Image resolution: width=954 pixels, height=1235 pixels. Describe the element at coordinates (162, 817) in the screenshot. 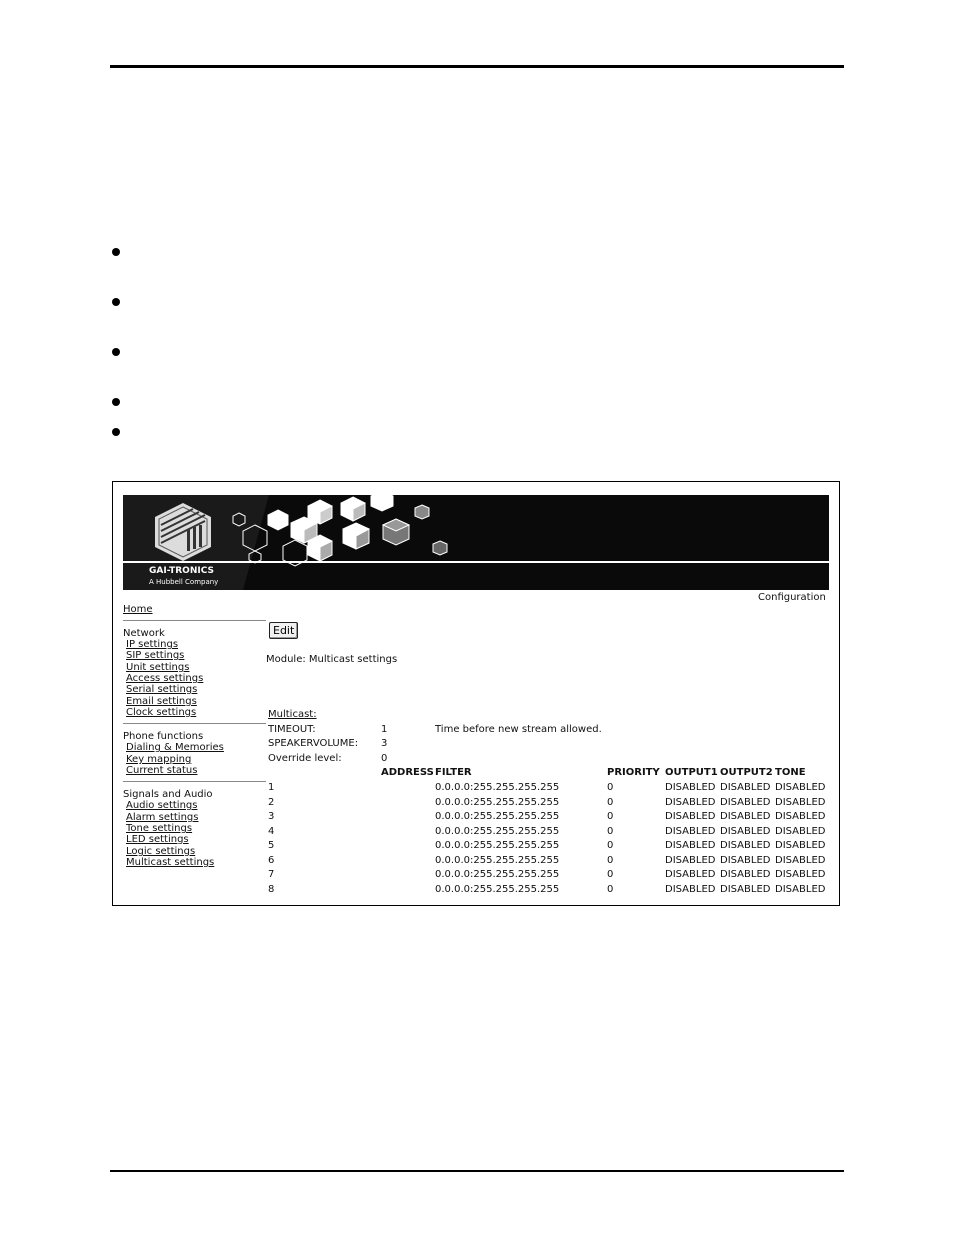

I see `sidebar-link-alarm-settings: Alarm settings` at that location.